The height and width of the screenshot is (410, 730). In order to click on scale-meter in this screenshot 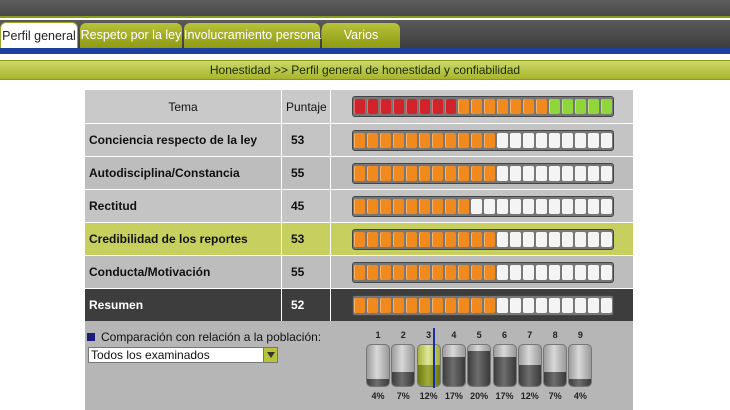, I will do `click(483, 106)`.